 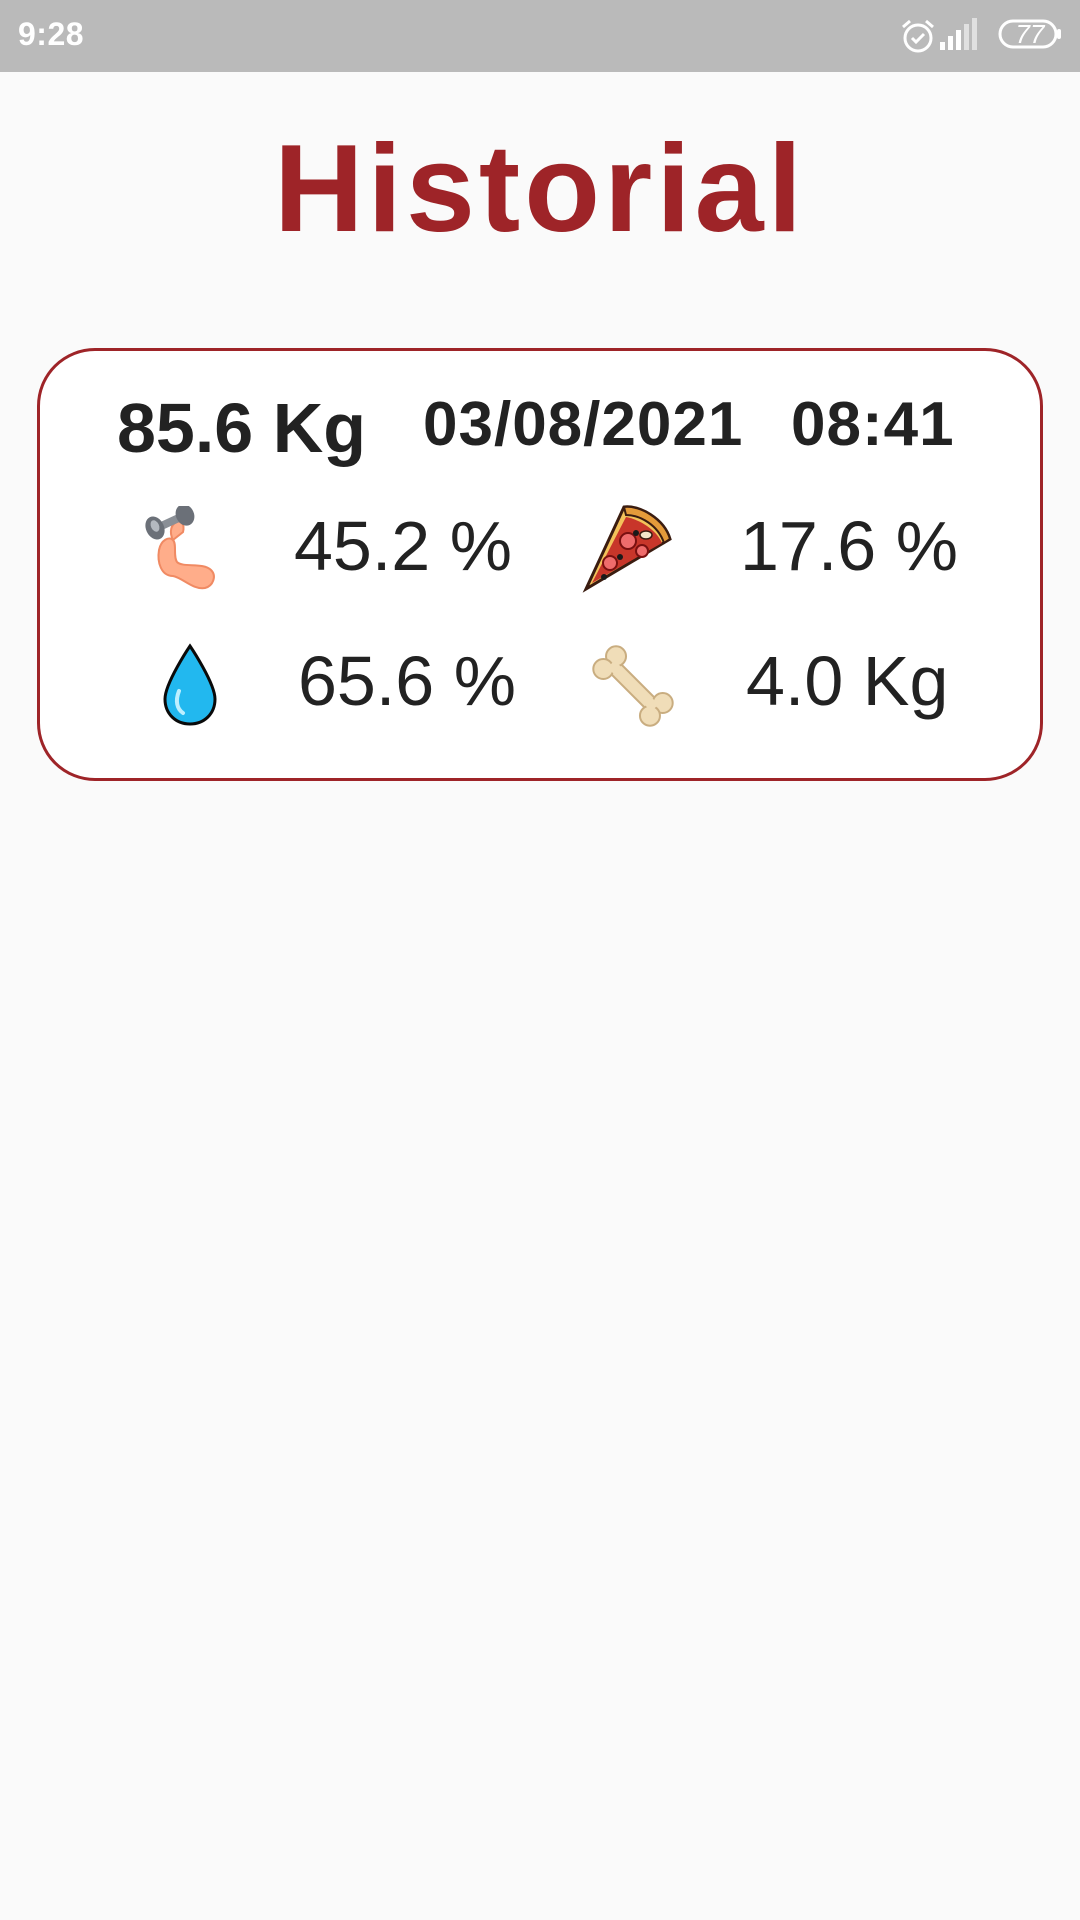 I want to click on page-title: Historial, so click(x=540, y=189).